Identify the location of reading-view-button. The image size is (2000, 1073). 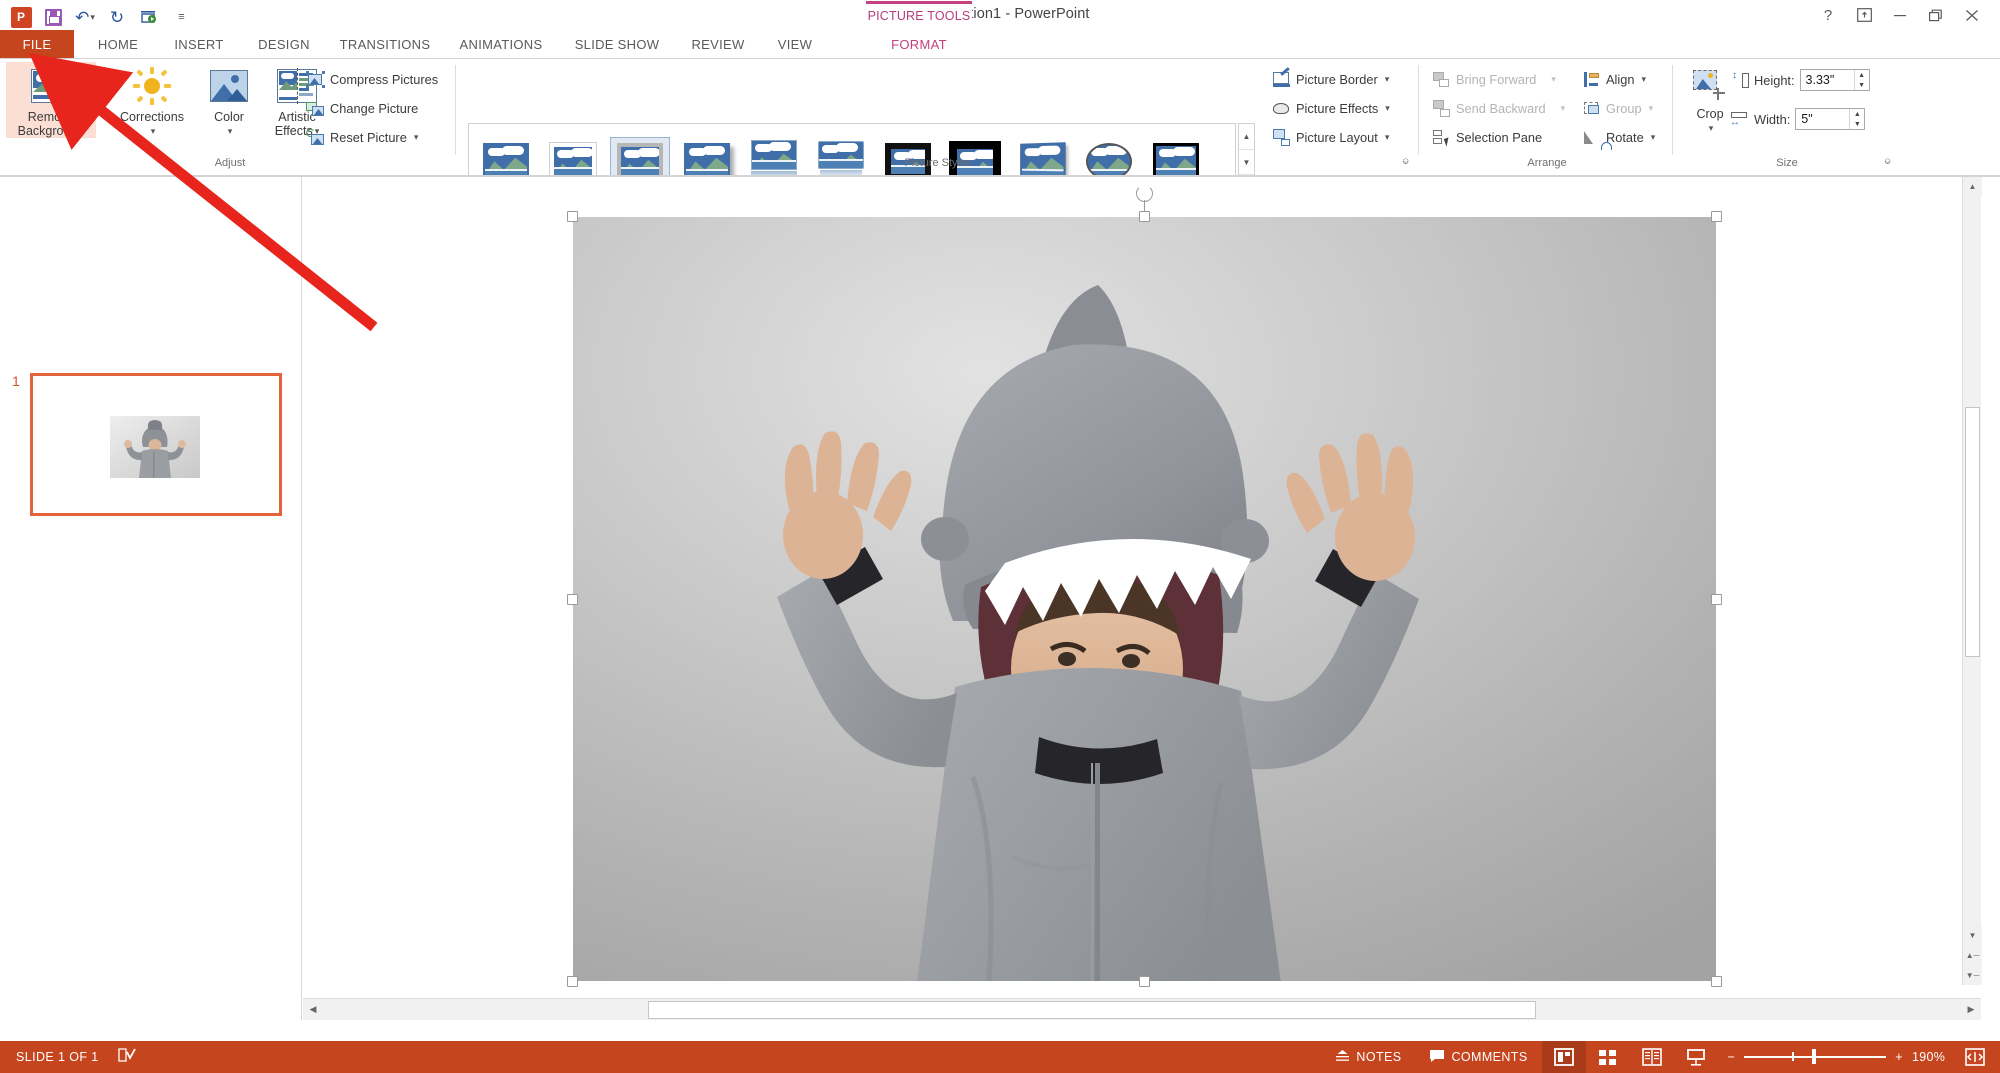
(1652, 1057).